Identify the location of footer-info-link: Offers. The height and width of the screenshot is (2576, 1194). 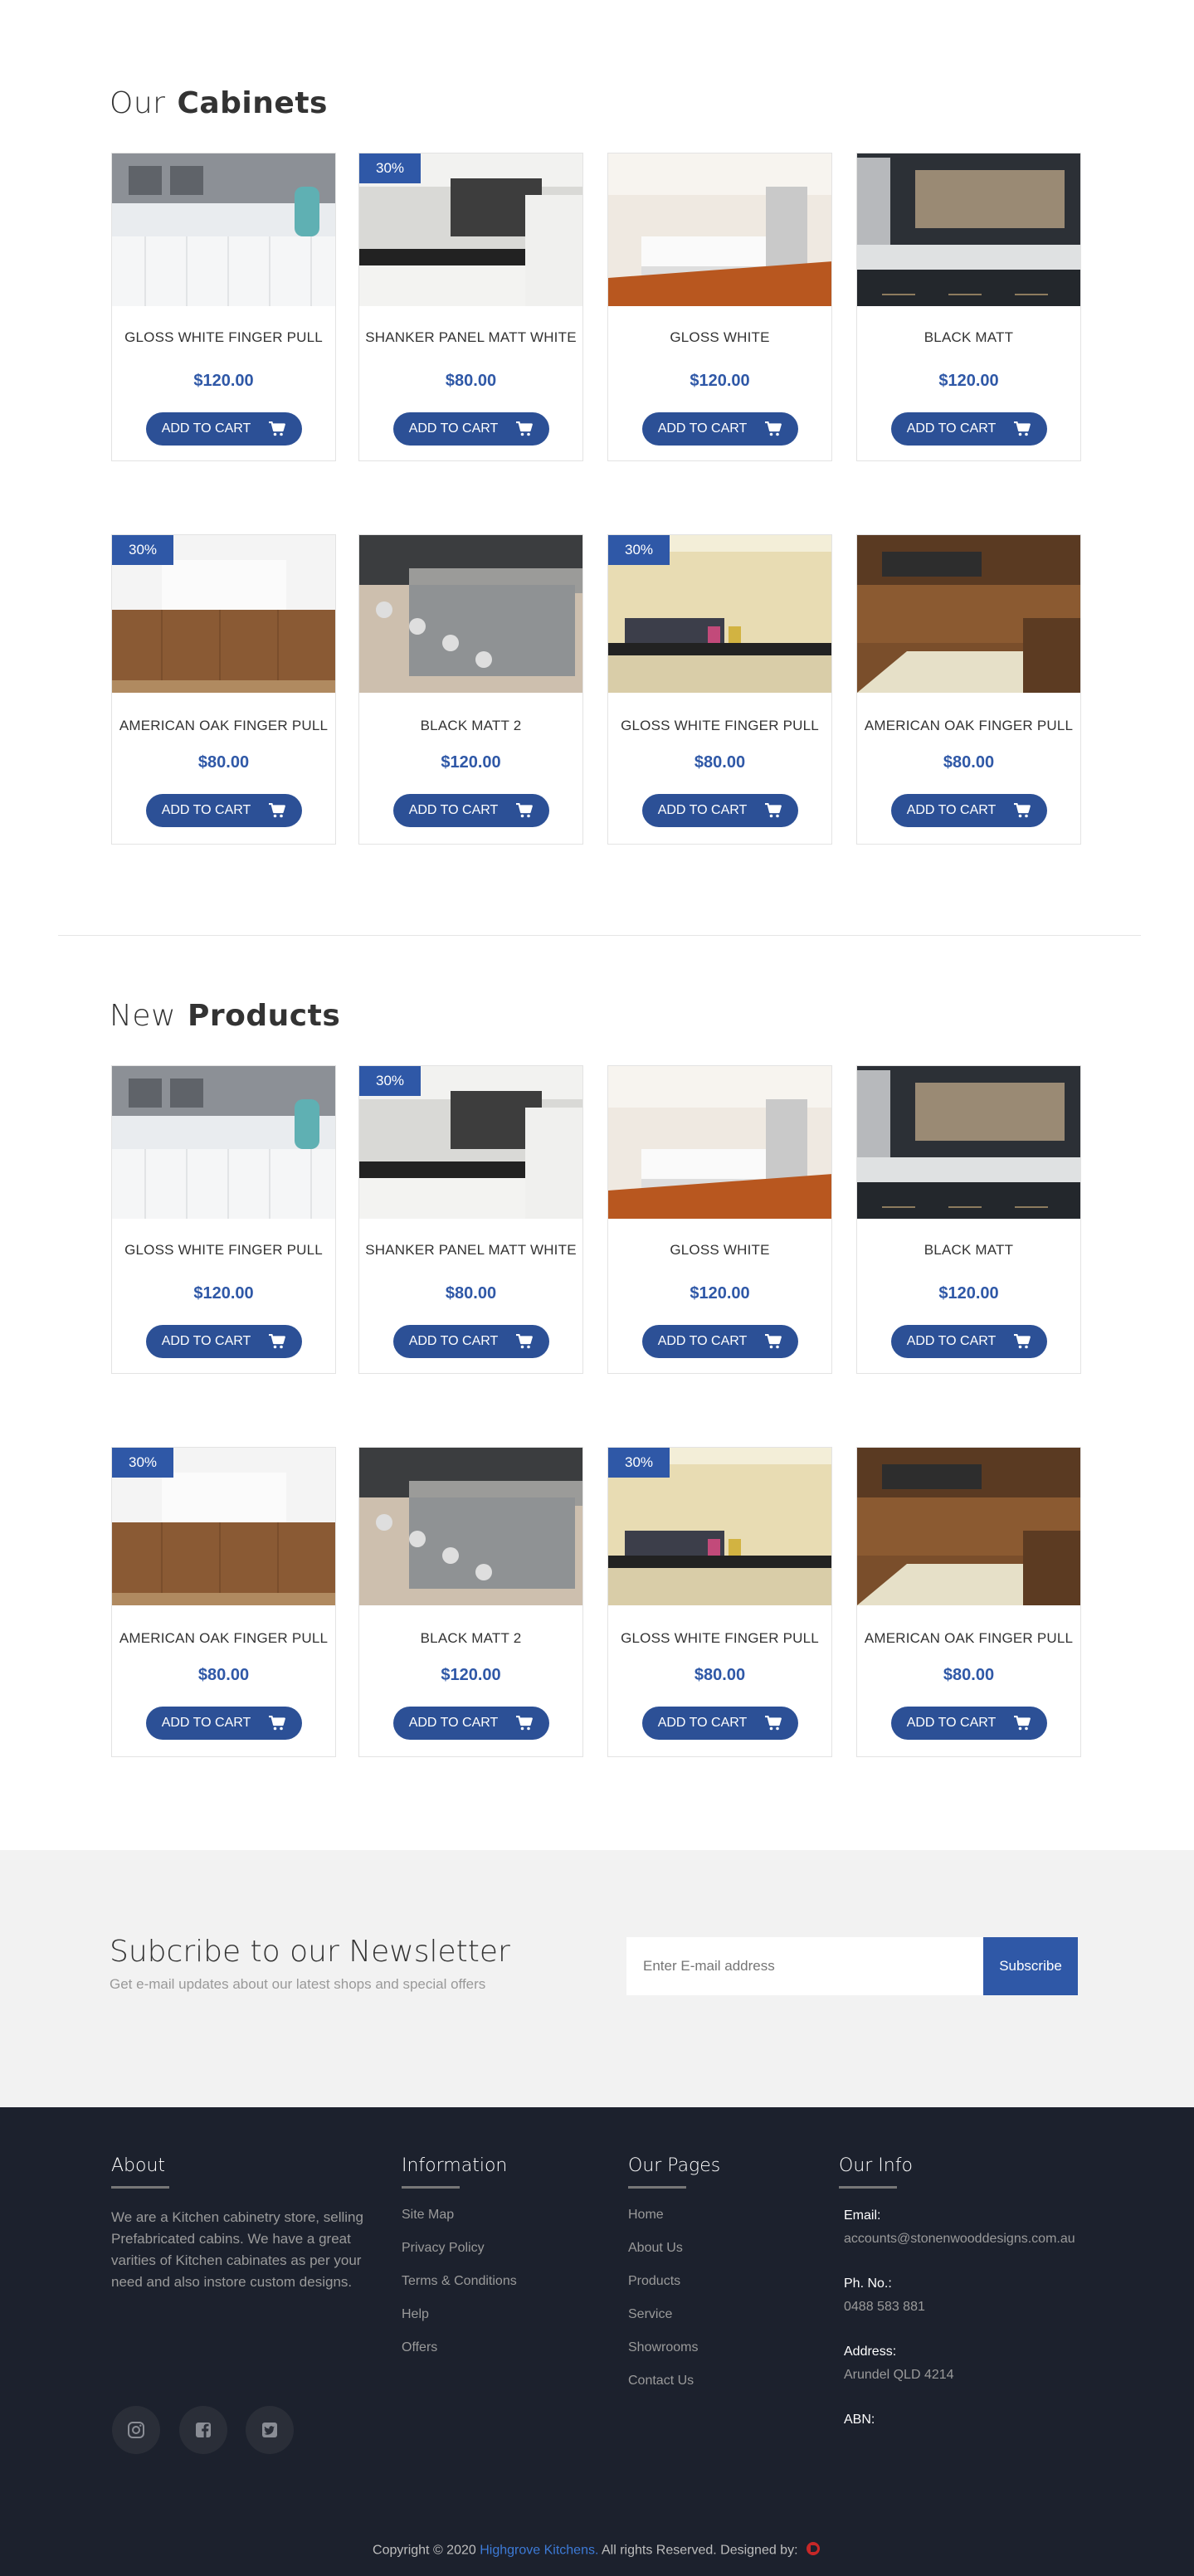
(460, 2356).